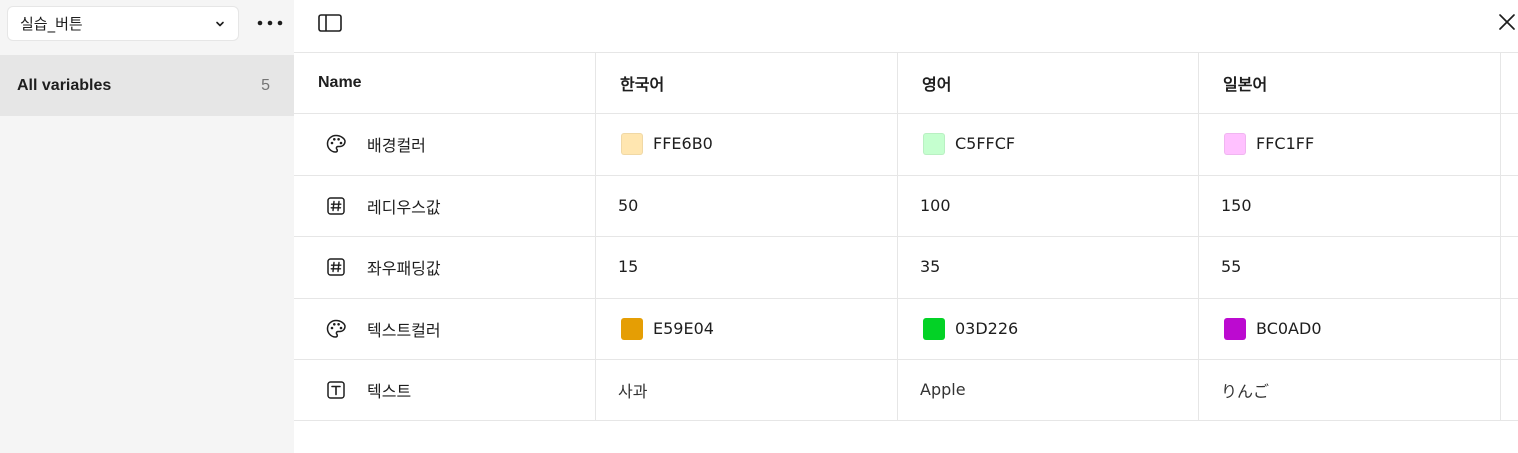 The width and height of the screenshot is (1518, 453). I want to click on variable-name-cell: 텍스트컬러, so click(383, 328).